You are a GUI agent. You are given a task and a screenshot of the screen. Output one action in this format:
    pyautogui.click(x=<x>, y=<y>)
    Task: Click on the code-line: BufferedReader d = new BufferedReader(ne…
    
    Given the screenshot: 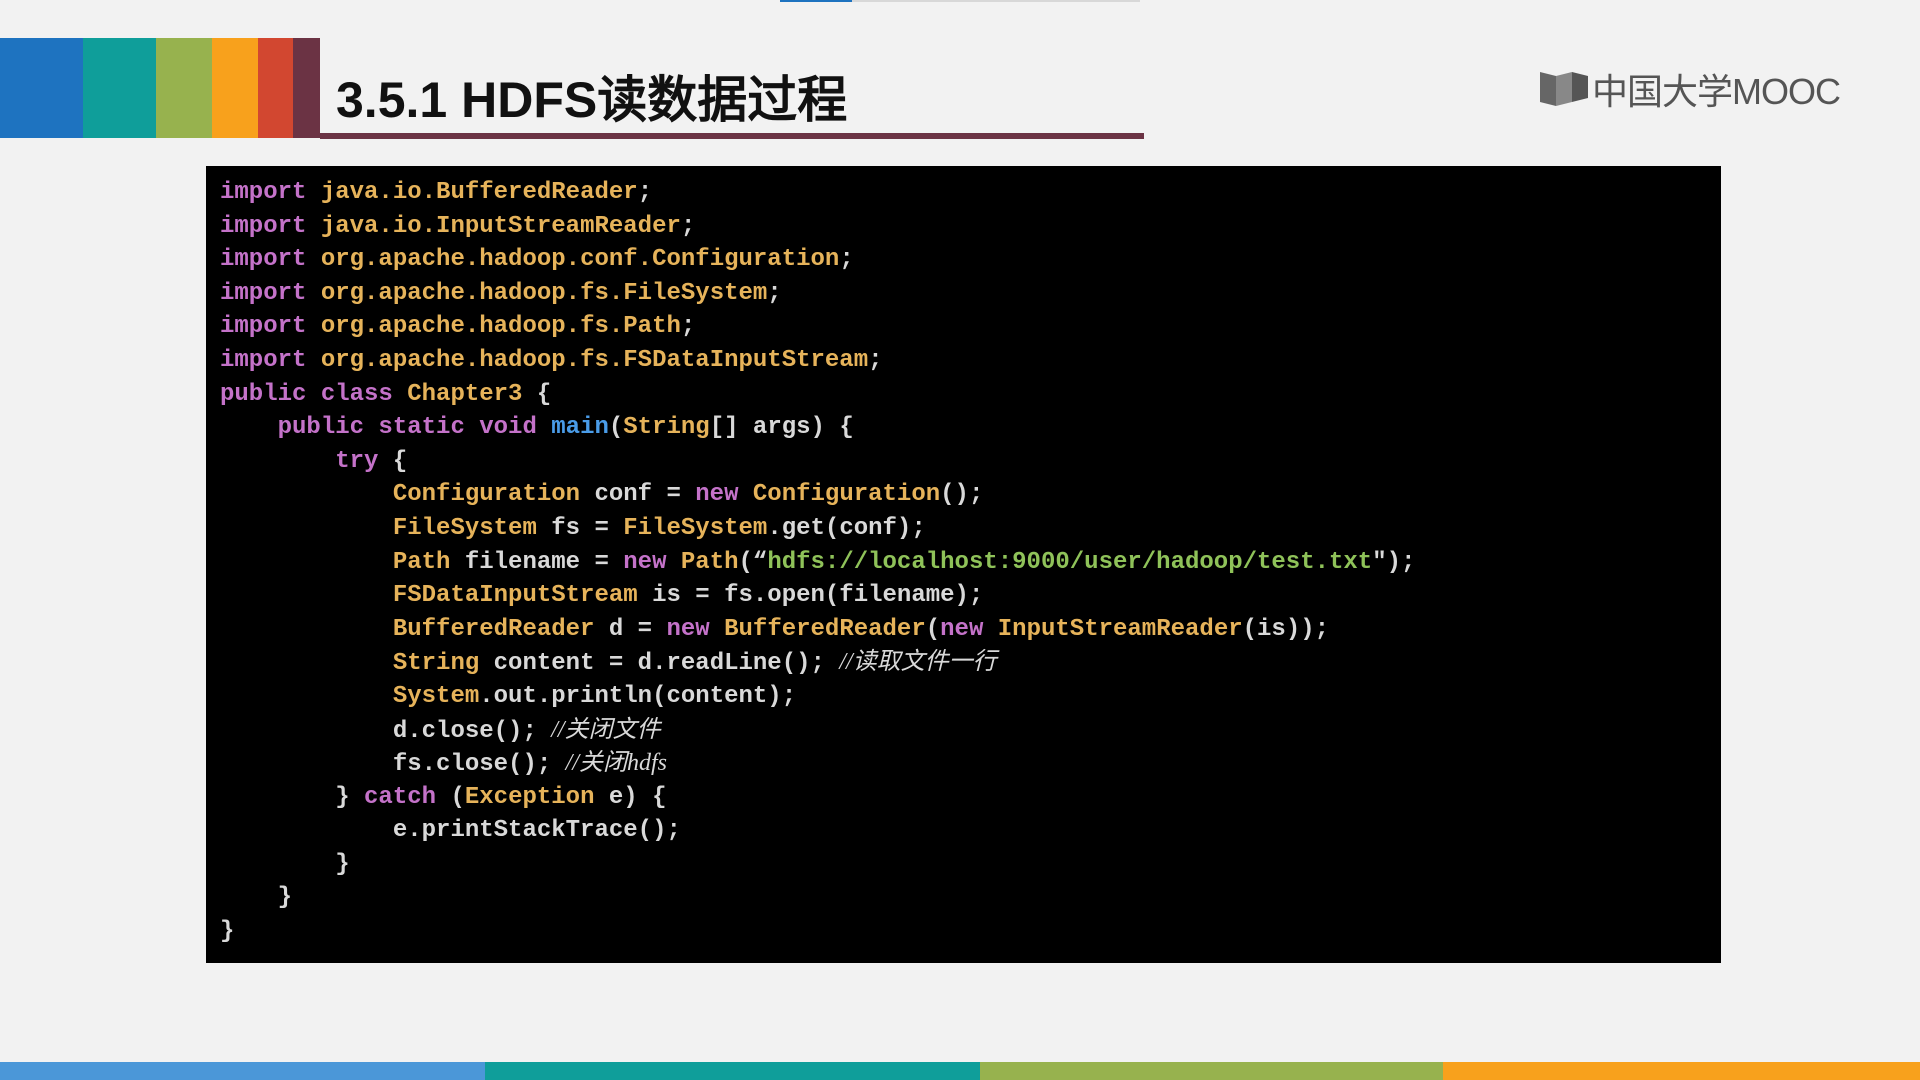 What is the action you would take?
    pyautogui.click(x=970, y=630)
    